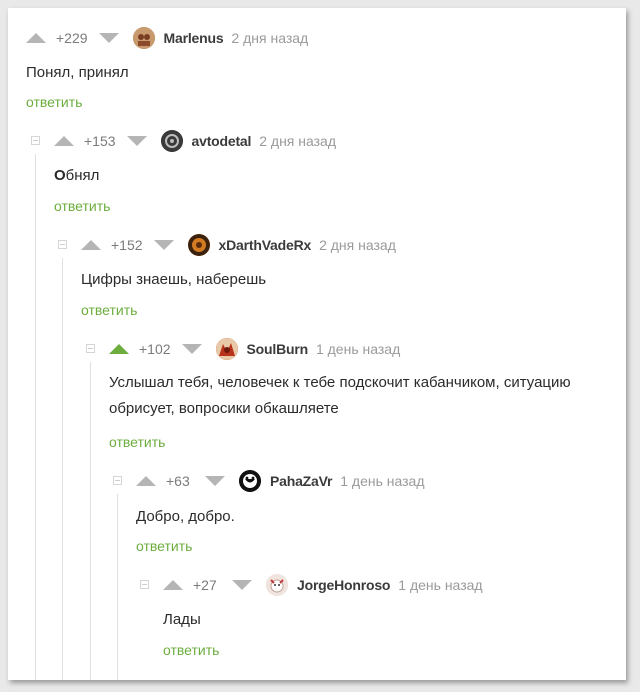  Describe the element at coordinates (77, 72) in the screenshot. I see `comment-text: Понял, принял` at that location.